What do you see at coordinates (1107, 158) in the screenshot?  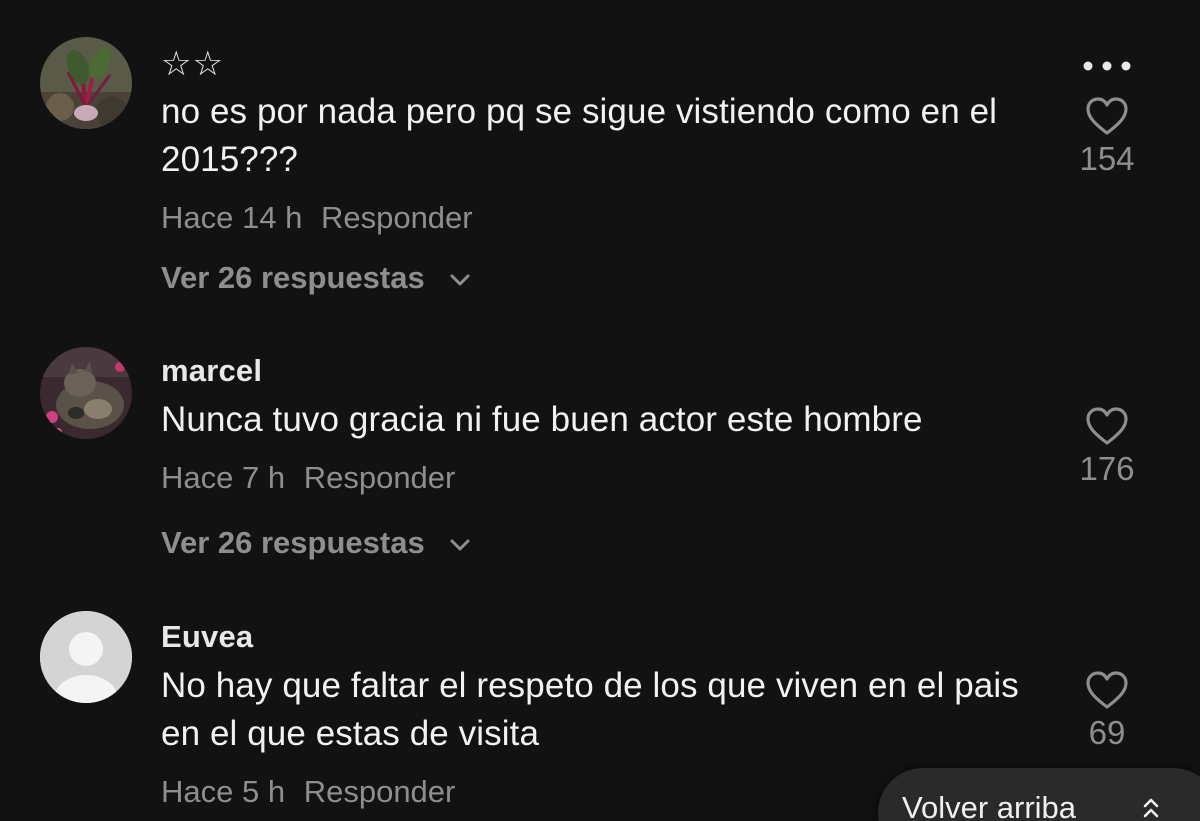 I see `like-count: 154` at bounding box center [1107, 158].